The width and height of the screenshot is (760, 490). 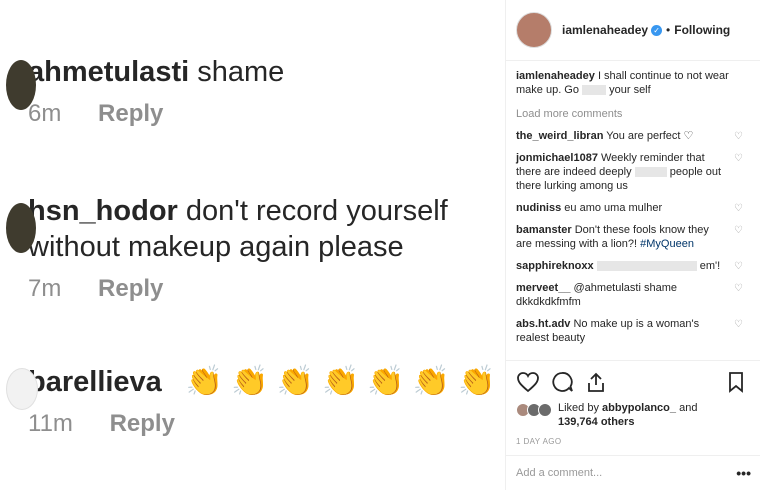 I want to click on comment-item: sapphireknoxx em'! ♡, so click(x=633, y=266).